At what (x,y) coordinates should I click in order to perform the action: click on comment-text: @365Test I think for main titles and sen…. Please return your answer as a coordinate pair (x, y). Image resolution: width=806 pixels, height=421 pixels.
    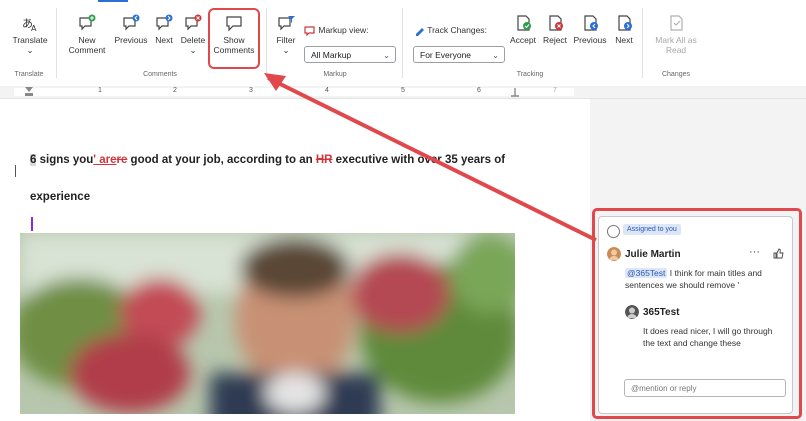
    Looking at the image, I should click on (705, 279).